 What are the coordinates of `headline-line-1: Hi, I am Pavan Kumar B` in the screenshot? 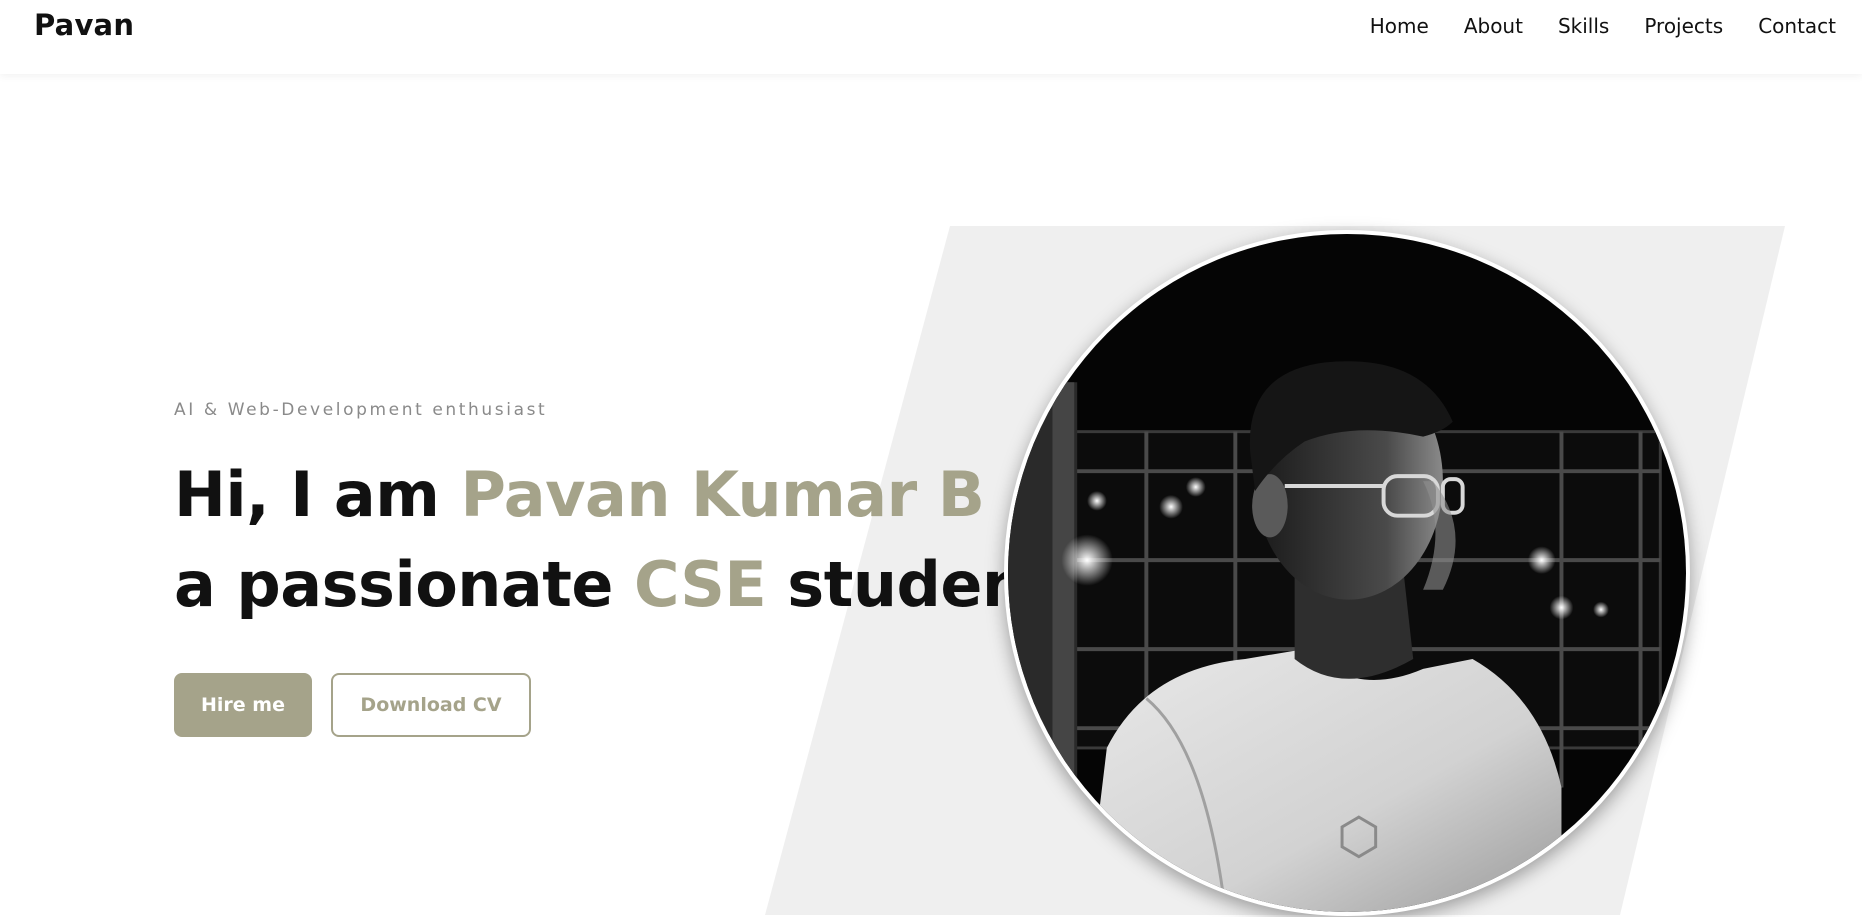 It's located at (579, 494).